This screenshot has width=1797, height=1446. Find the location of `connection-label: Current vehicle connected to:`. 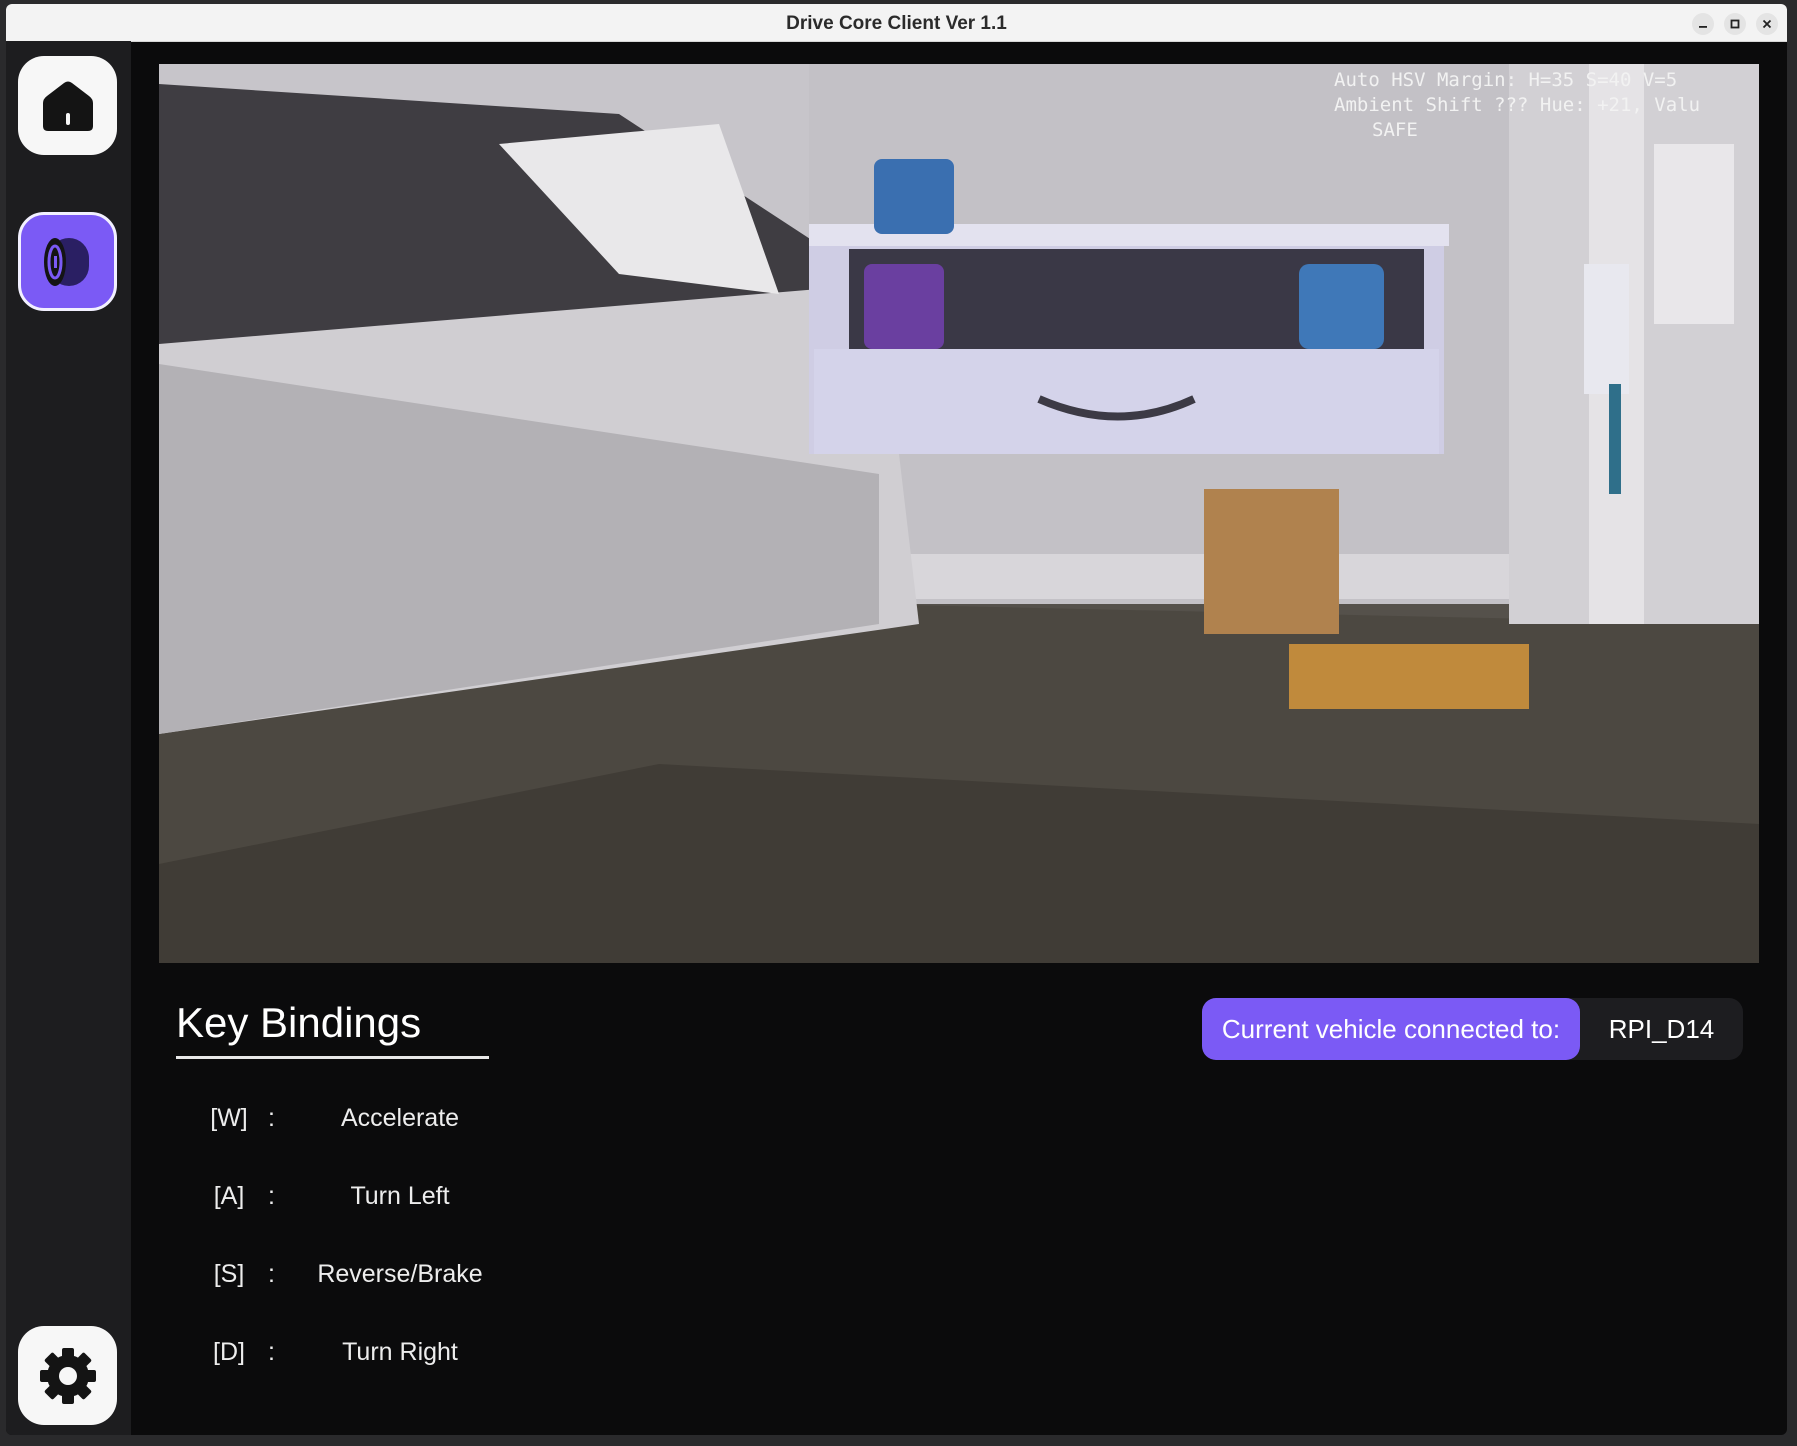

connection-label: Current vehicle connected to: is located at coordinates (1391, 1029).